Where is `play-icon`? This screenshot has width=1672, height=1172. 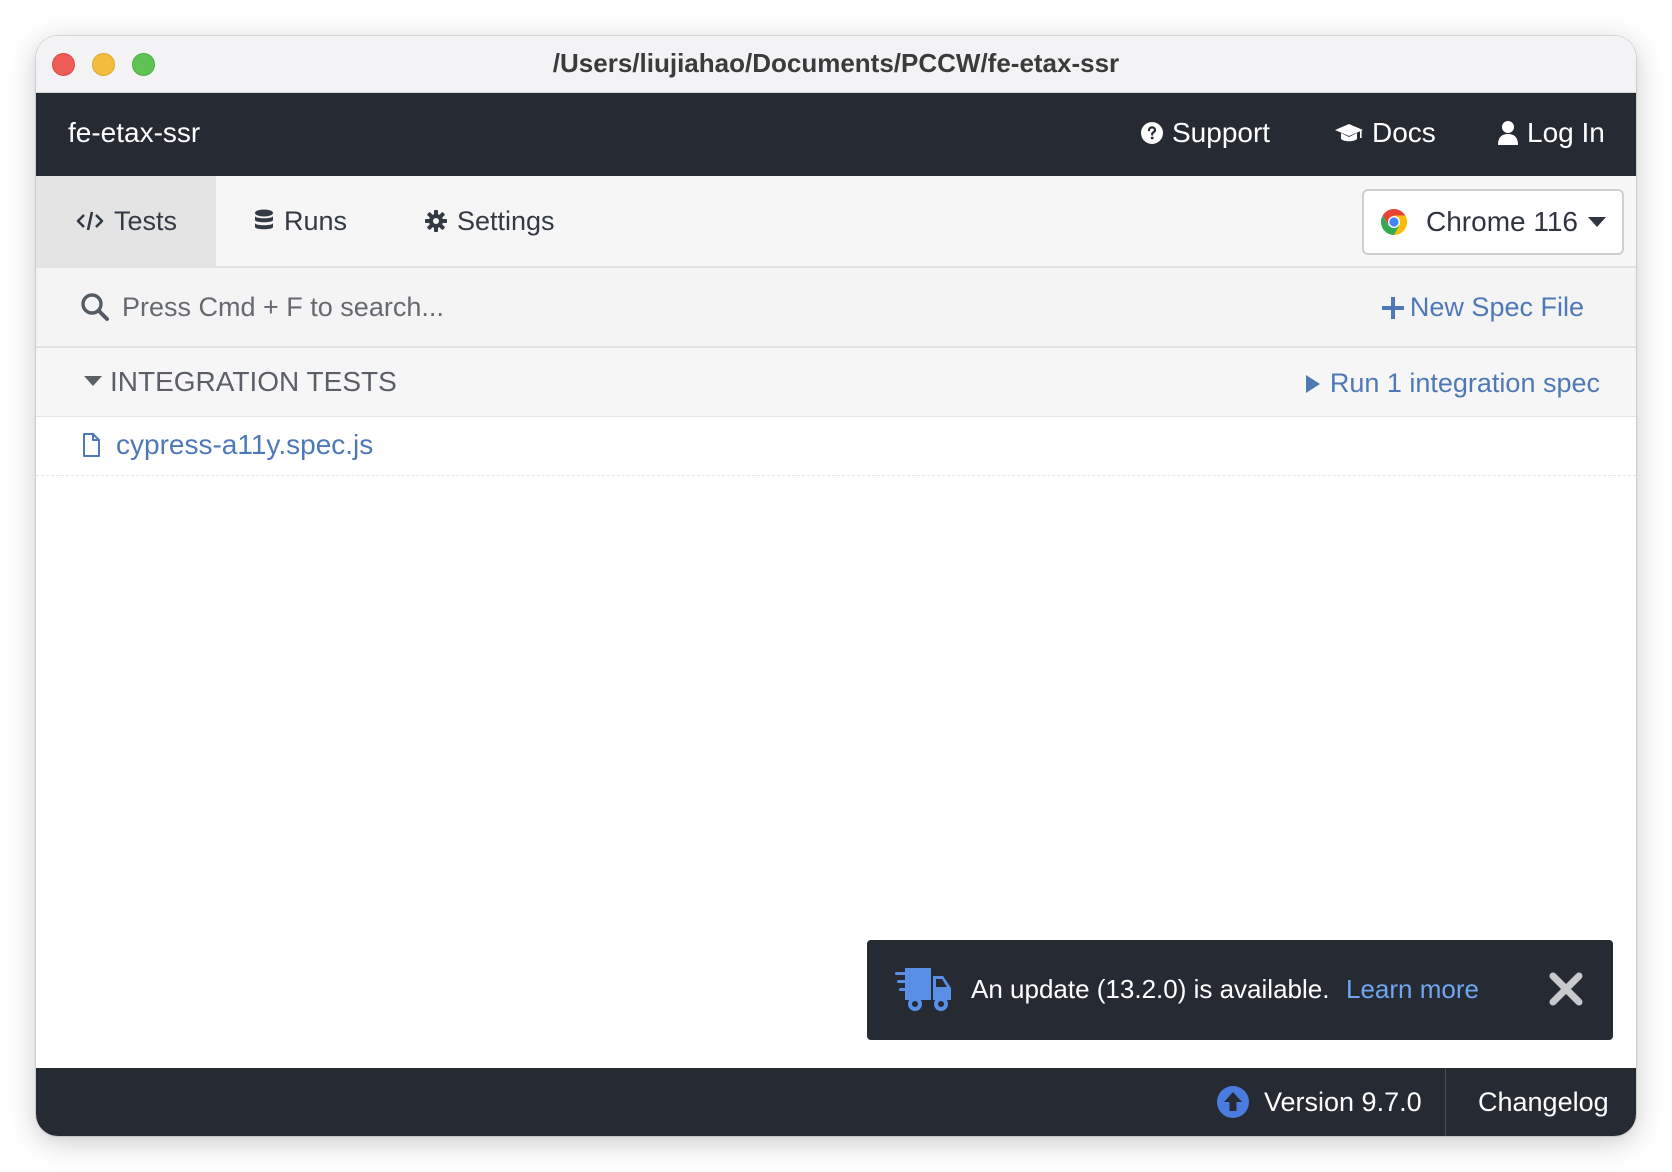
play-icon is located at coordinates (1312, 383).